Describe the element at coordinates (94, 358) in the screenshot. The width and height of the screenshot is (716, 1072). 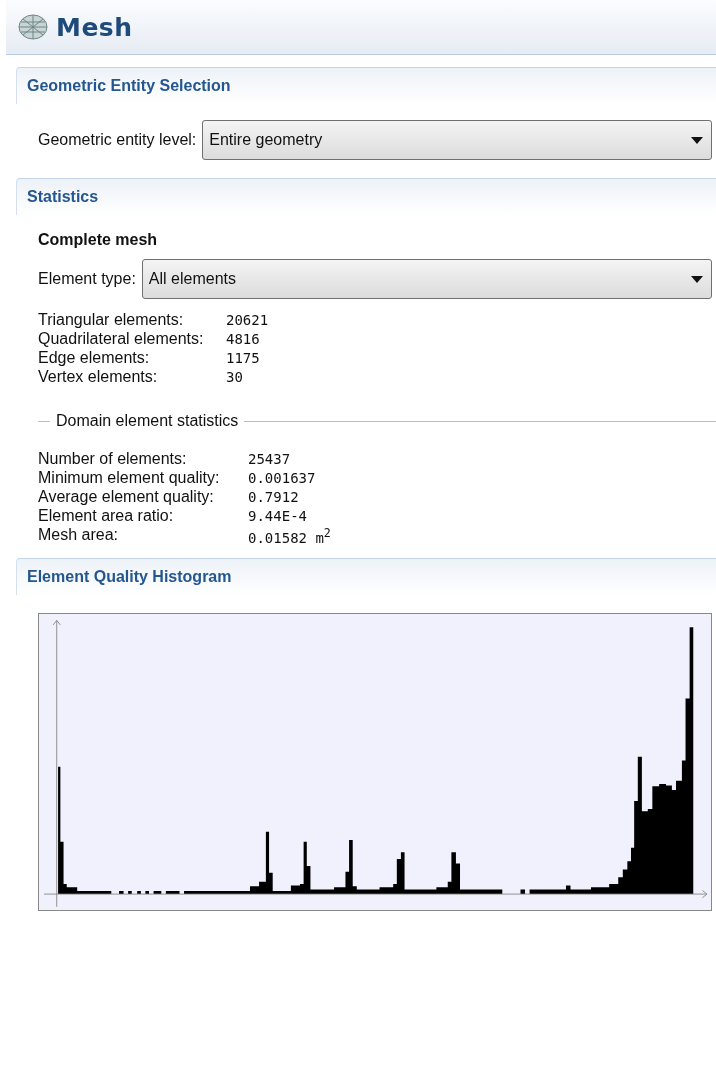
I see `stat-label: Edge elements:` at that location.